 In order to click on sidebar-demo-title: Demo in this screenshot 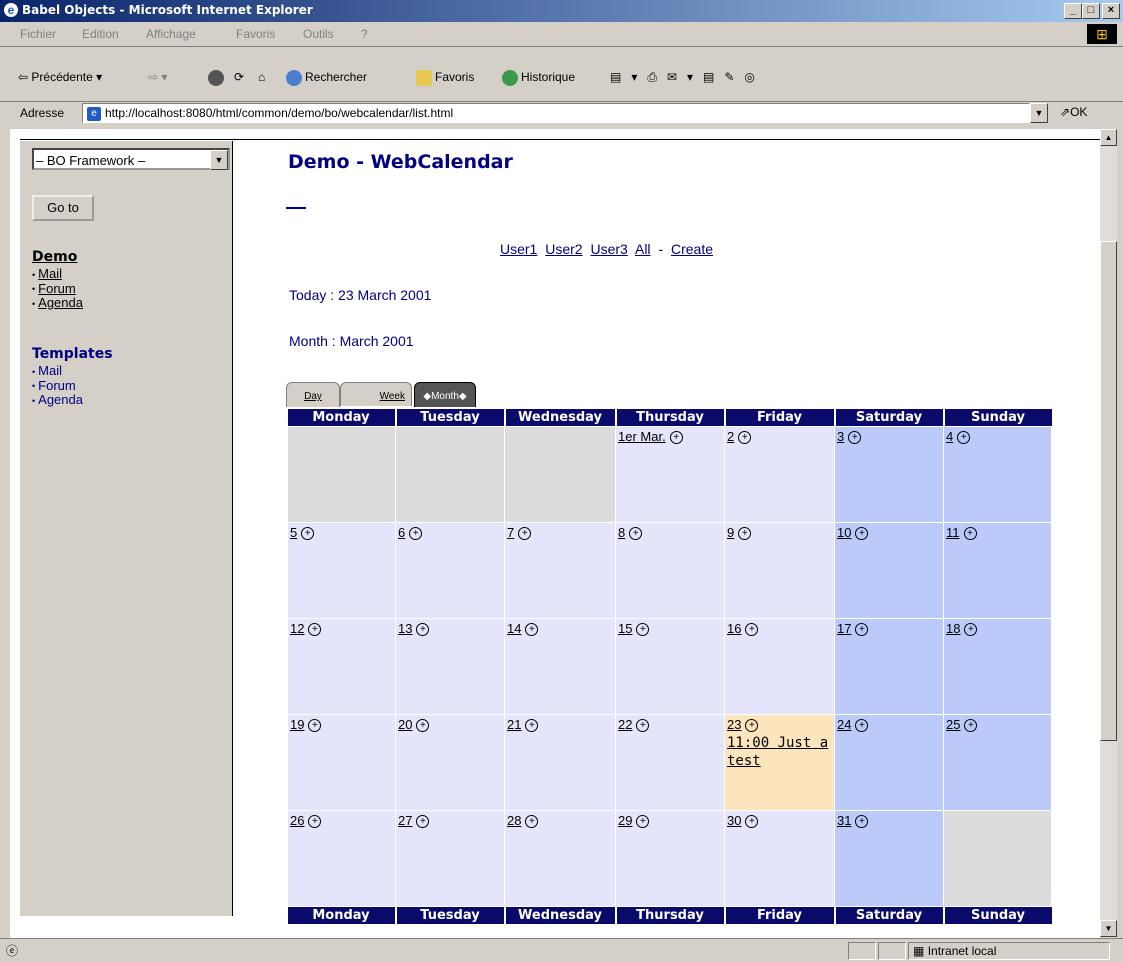, I will do `click(54, 257)`.